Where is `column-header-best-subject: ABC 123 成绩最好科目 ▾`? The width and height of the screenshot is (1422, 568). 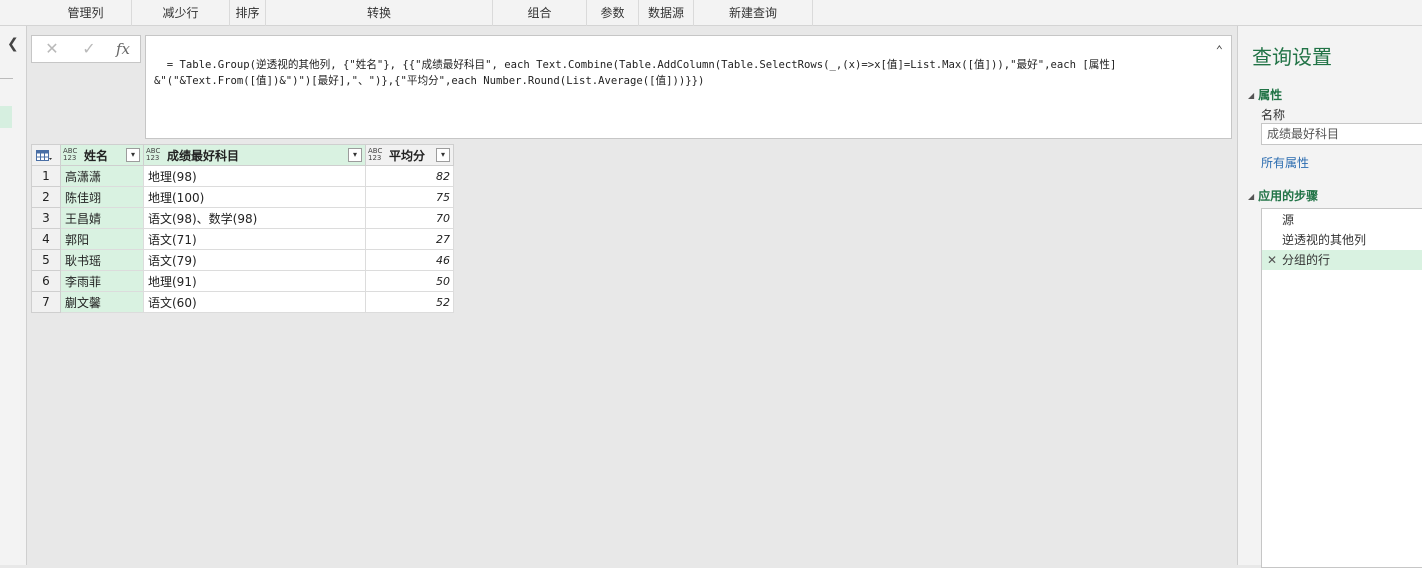 column-header-best-subject: ABC 123 成绩最好科目 ▾ is located at coordinates (254, 155).